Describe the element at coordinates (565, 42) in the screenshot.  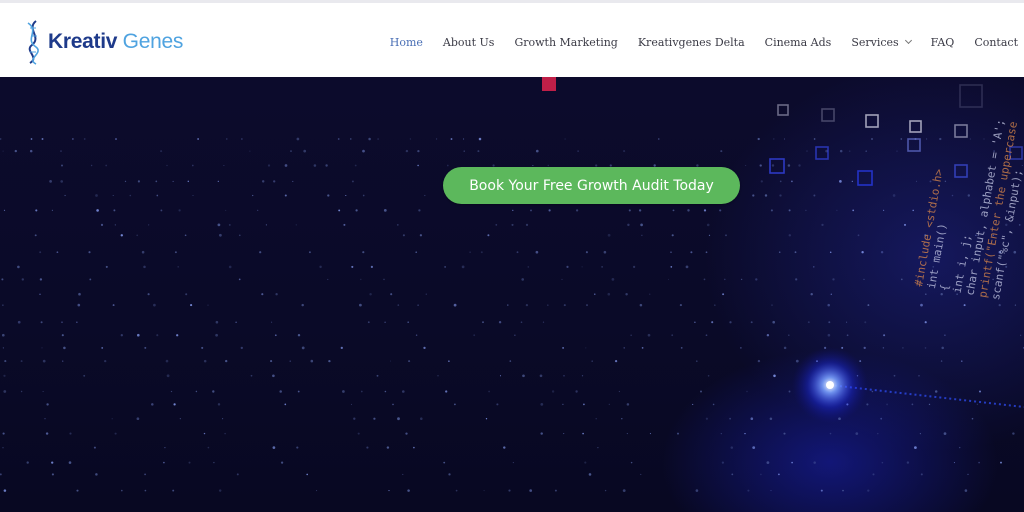
I see `nav-item-growth-marketing: Growth Marketing` at that location.